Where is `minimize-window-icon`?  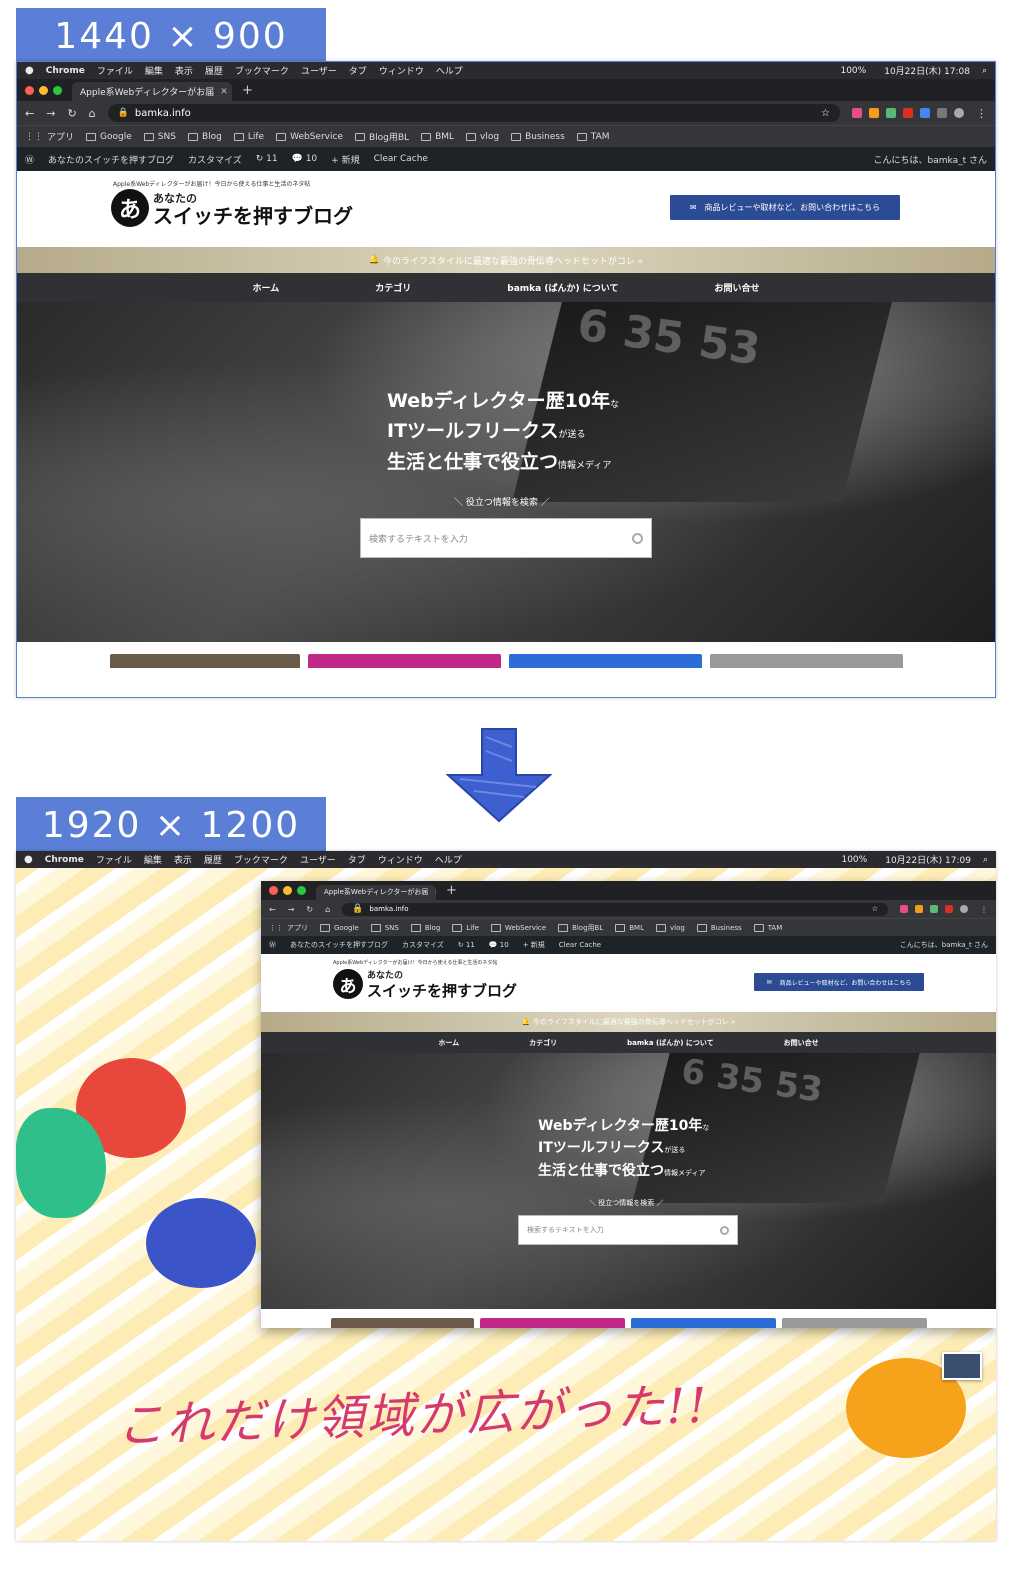
minimize-window-icon is located at coordinates (43, 90).